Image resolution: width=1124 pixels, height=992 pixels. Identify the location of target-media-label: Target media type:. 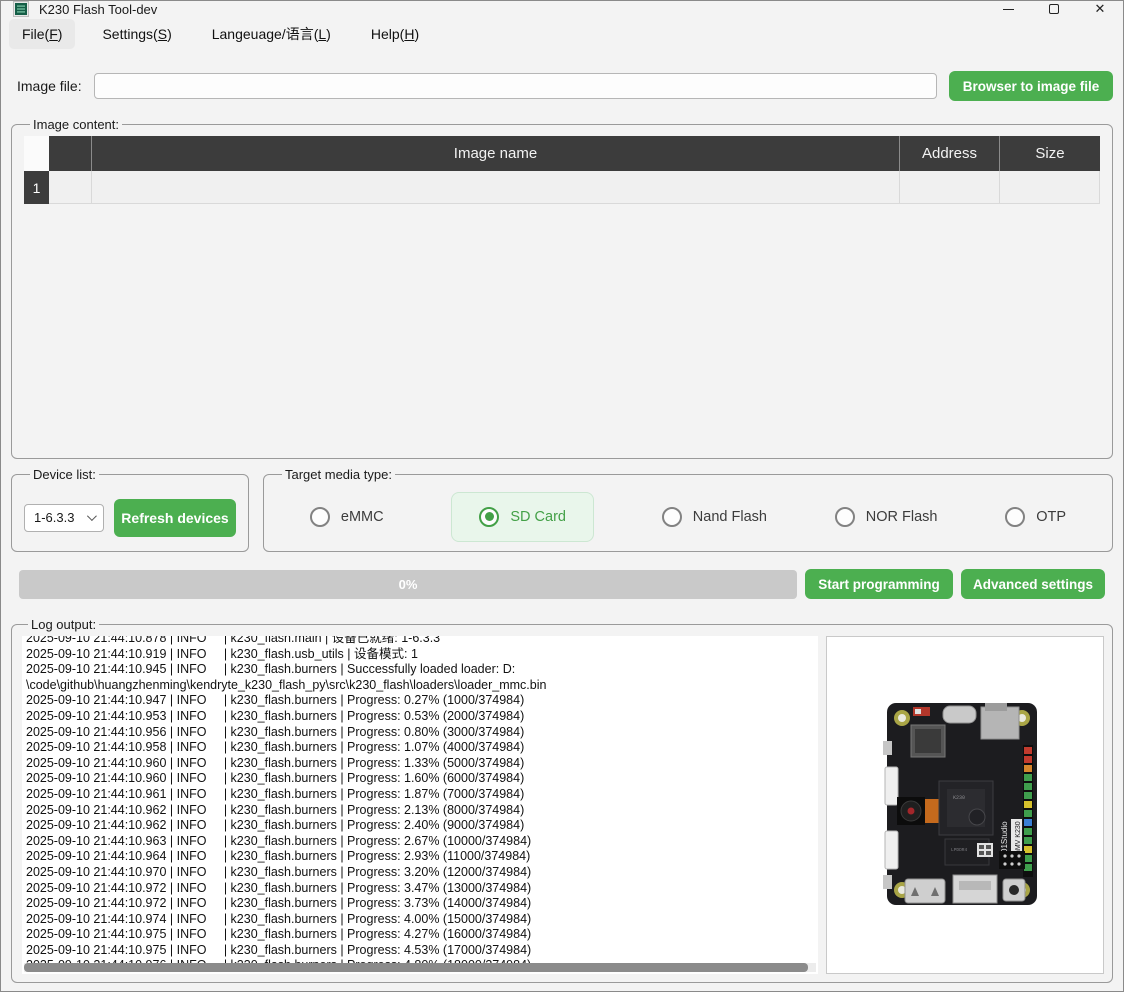
(338, 474).